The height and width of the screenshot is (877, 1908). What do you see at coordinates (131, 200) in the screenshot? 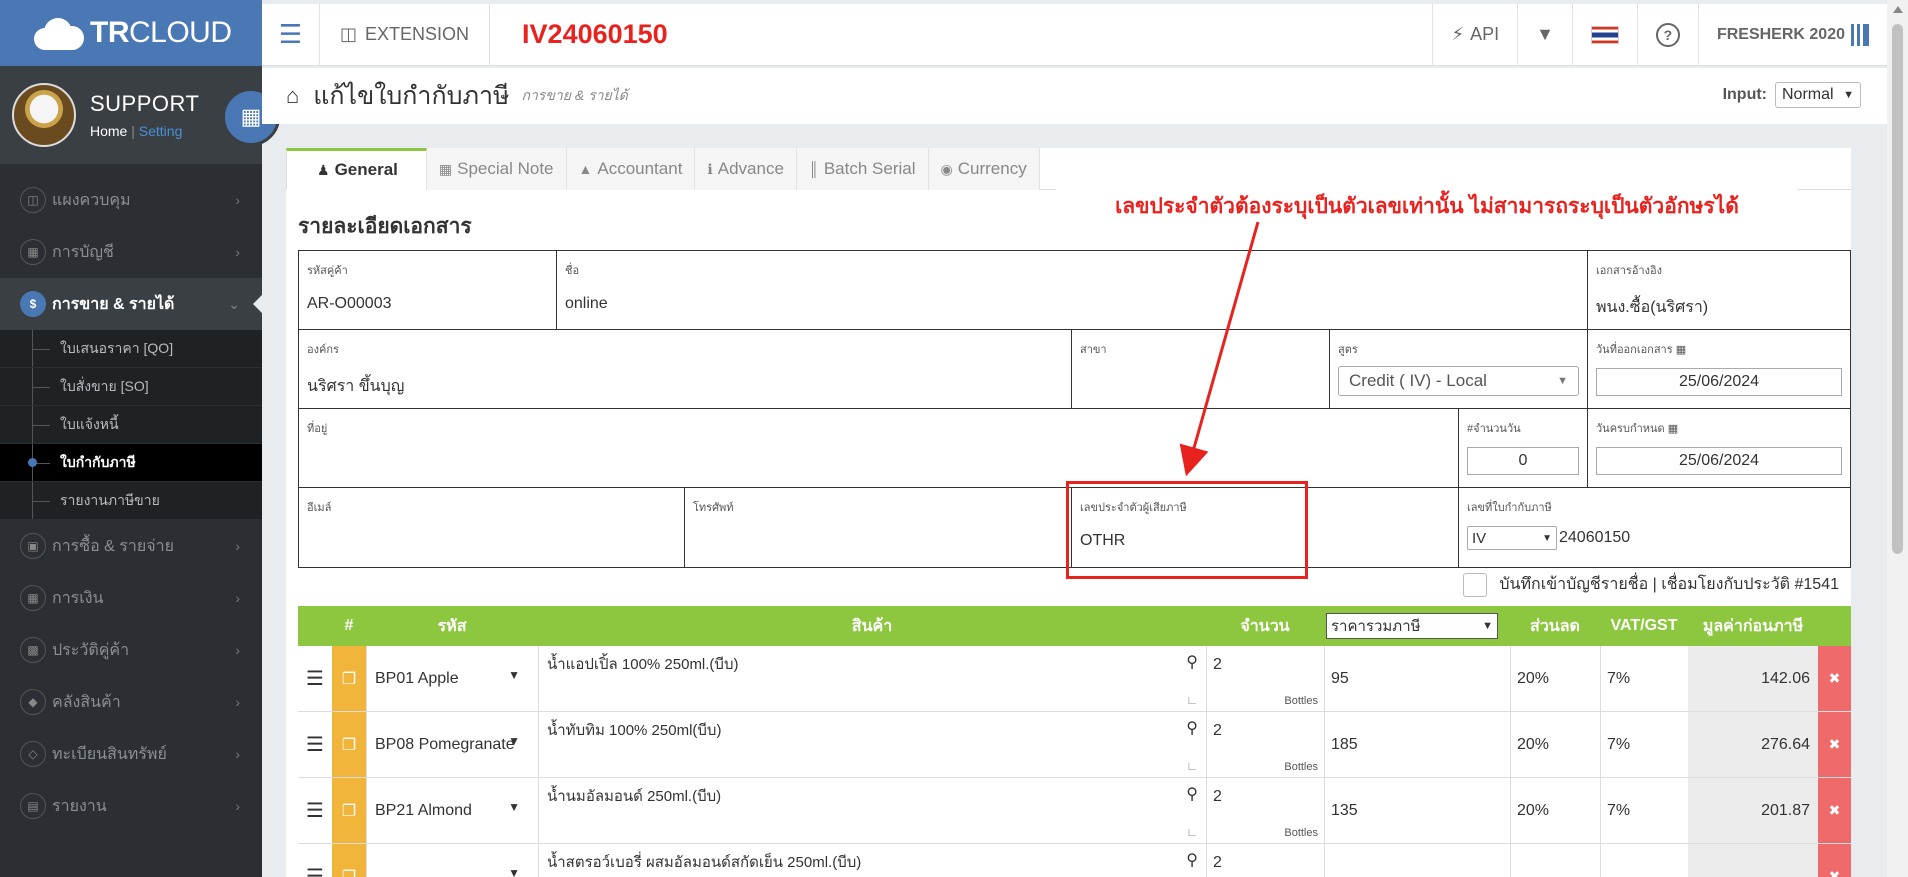
I see `sidebar-item-0: ◫ แผงควบคุม ›` at bounding box center [131, 200].